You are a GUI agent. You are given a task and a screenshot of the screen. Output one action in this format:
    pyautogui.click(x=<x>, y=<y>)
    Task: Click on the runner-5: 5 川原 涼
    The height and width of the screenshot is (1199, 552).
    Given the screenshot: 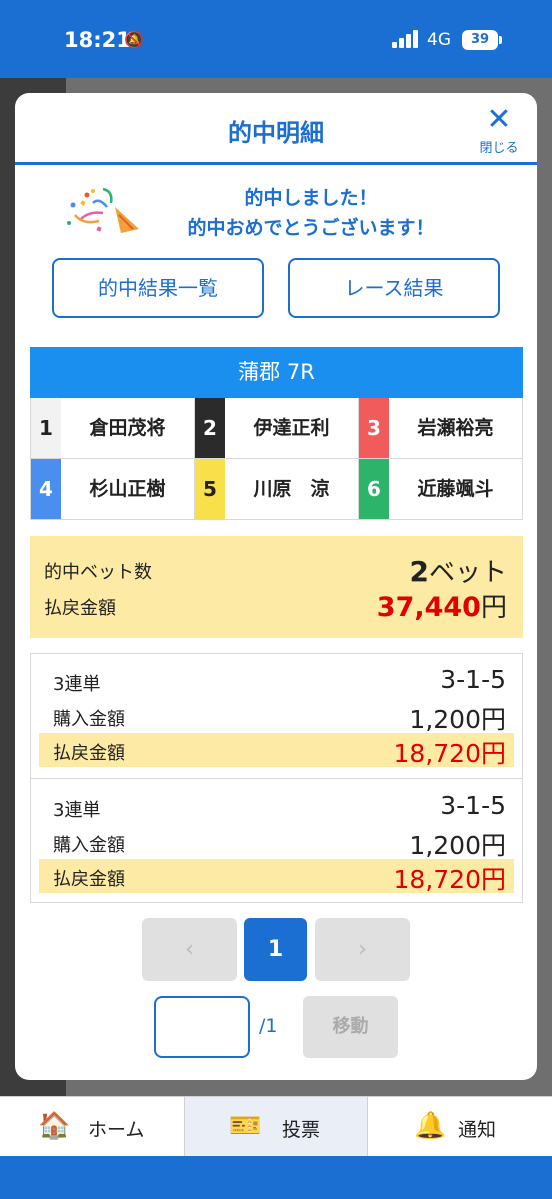 What is the action you would take?
    pyautogui.click(x=277, y=489)
    